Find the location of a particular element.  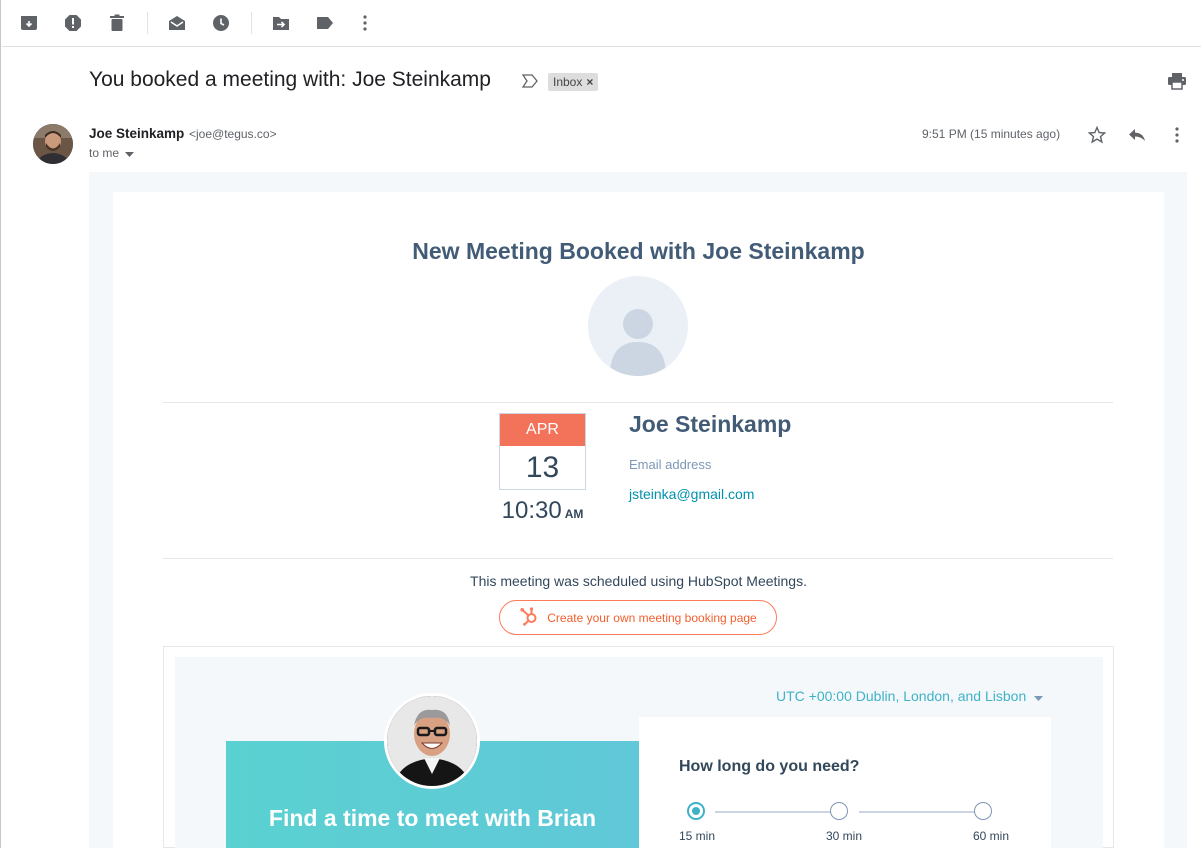

message-time: 9:51 PM (15 minutes ago) is located at coordinates (991, 134).